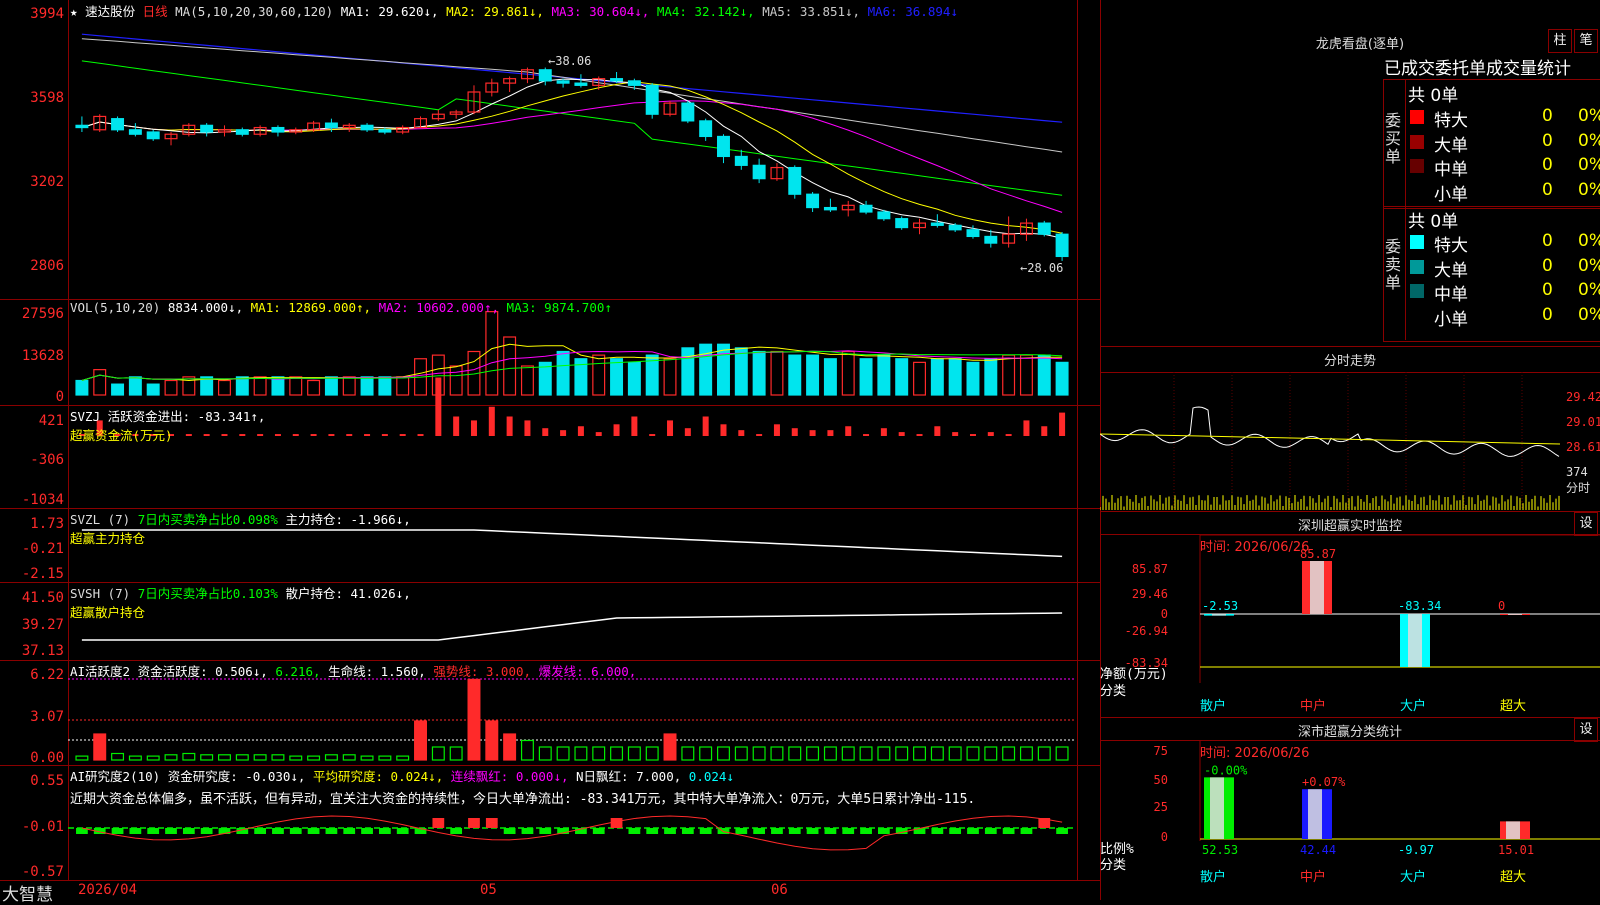 Image resolution: width=1600 pixels, height=905 pixels. Describe the element at coordinates (1586, 524) in the screenshot. I see `monitor-settings-button: 设` at that location.